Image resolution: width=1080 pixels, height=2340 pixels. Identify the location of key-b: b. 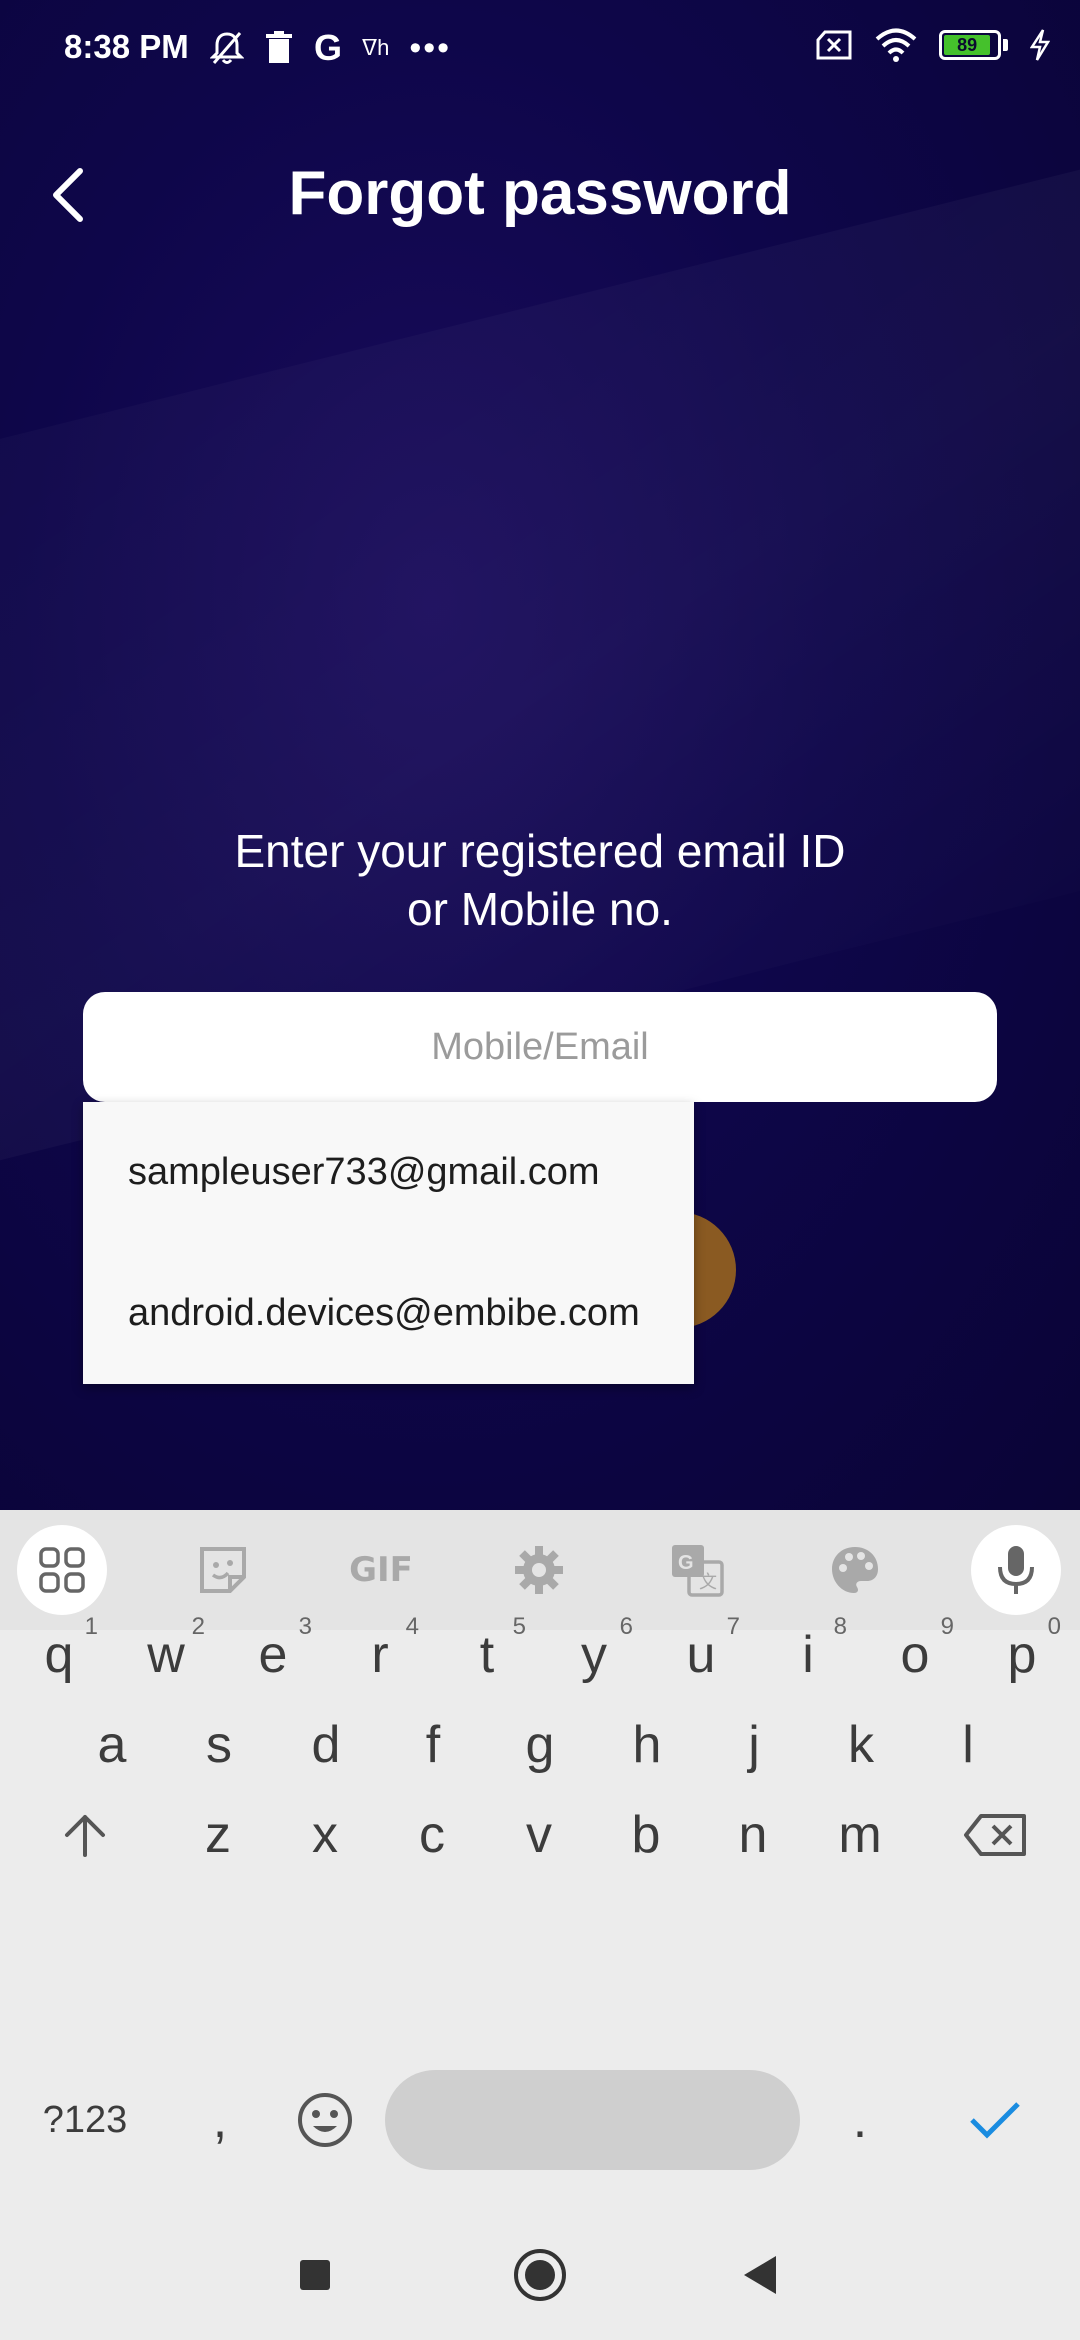
(646, 1835).